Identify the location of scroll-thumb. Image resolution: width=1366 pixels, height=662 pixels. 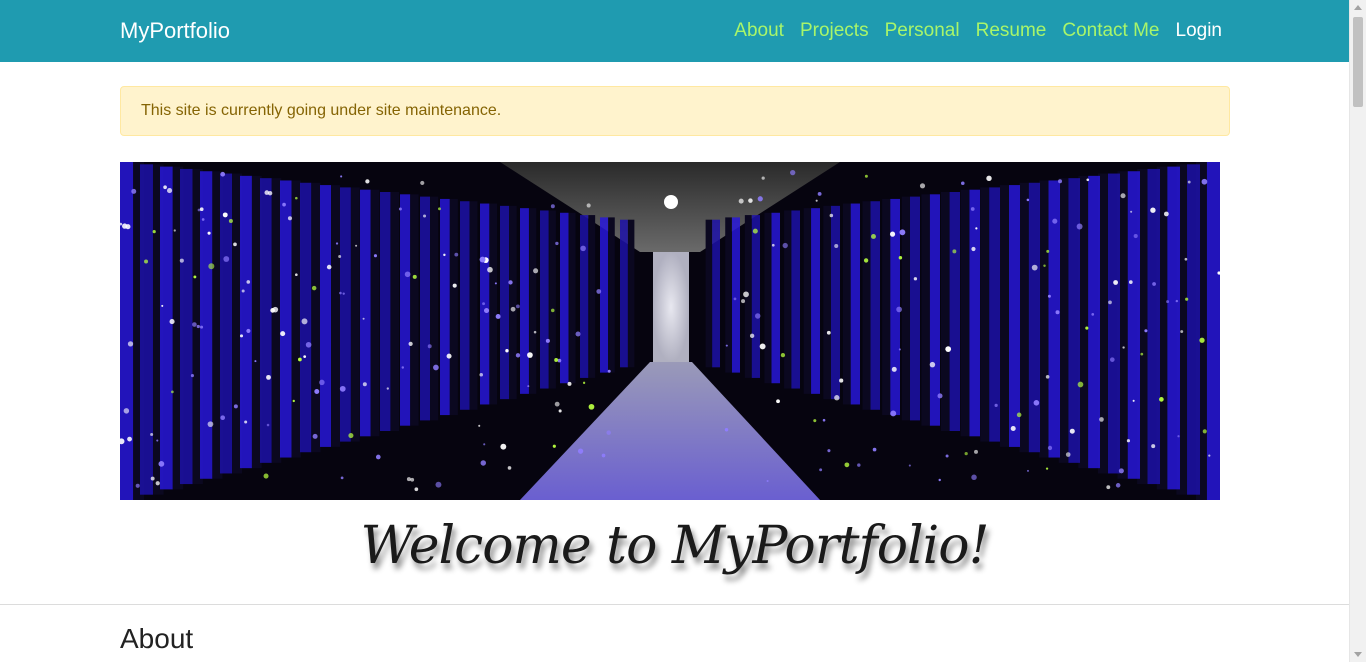
(1358, 62).